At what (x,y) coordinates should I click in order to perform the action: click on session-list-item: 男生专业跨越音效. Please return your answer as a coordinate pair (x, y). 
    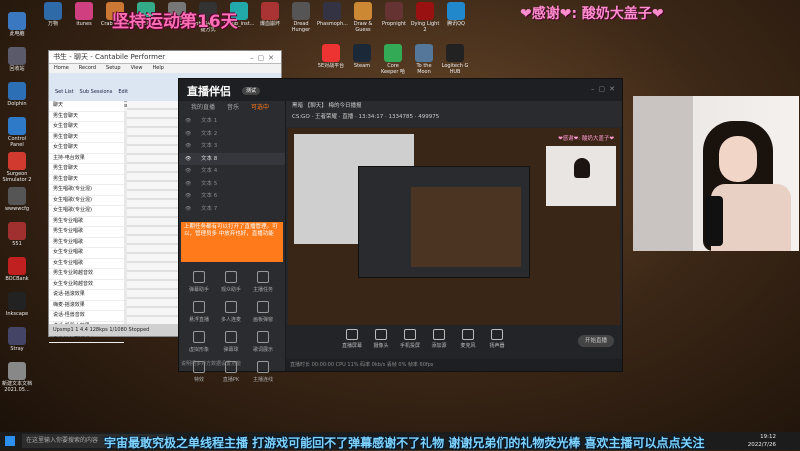
    Looking at the image, I should click on (86, 274).